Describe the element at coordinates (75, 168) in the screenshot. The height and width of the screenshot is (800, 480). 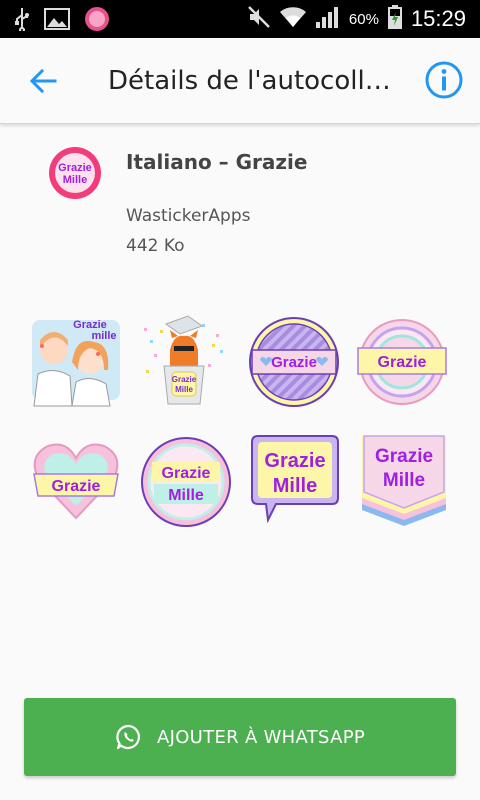
I see `pack-icon-text-1: Grazie` at that location.